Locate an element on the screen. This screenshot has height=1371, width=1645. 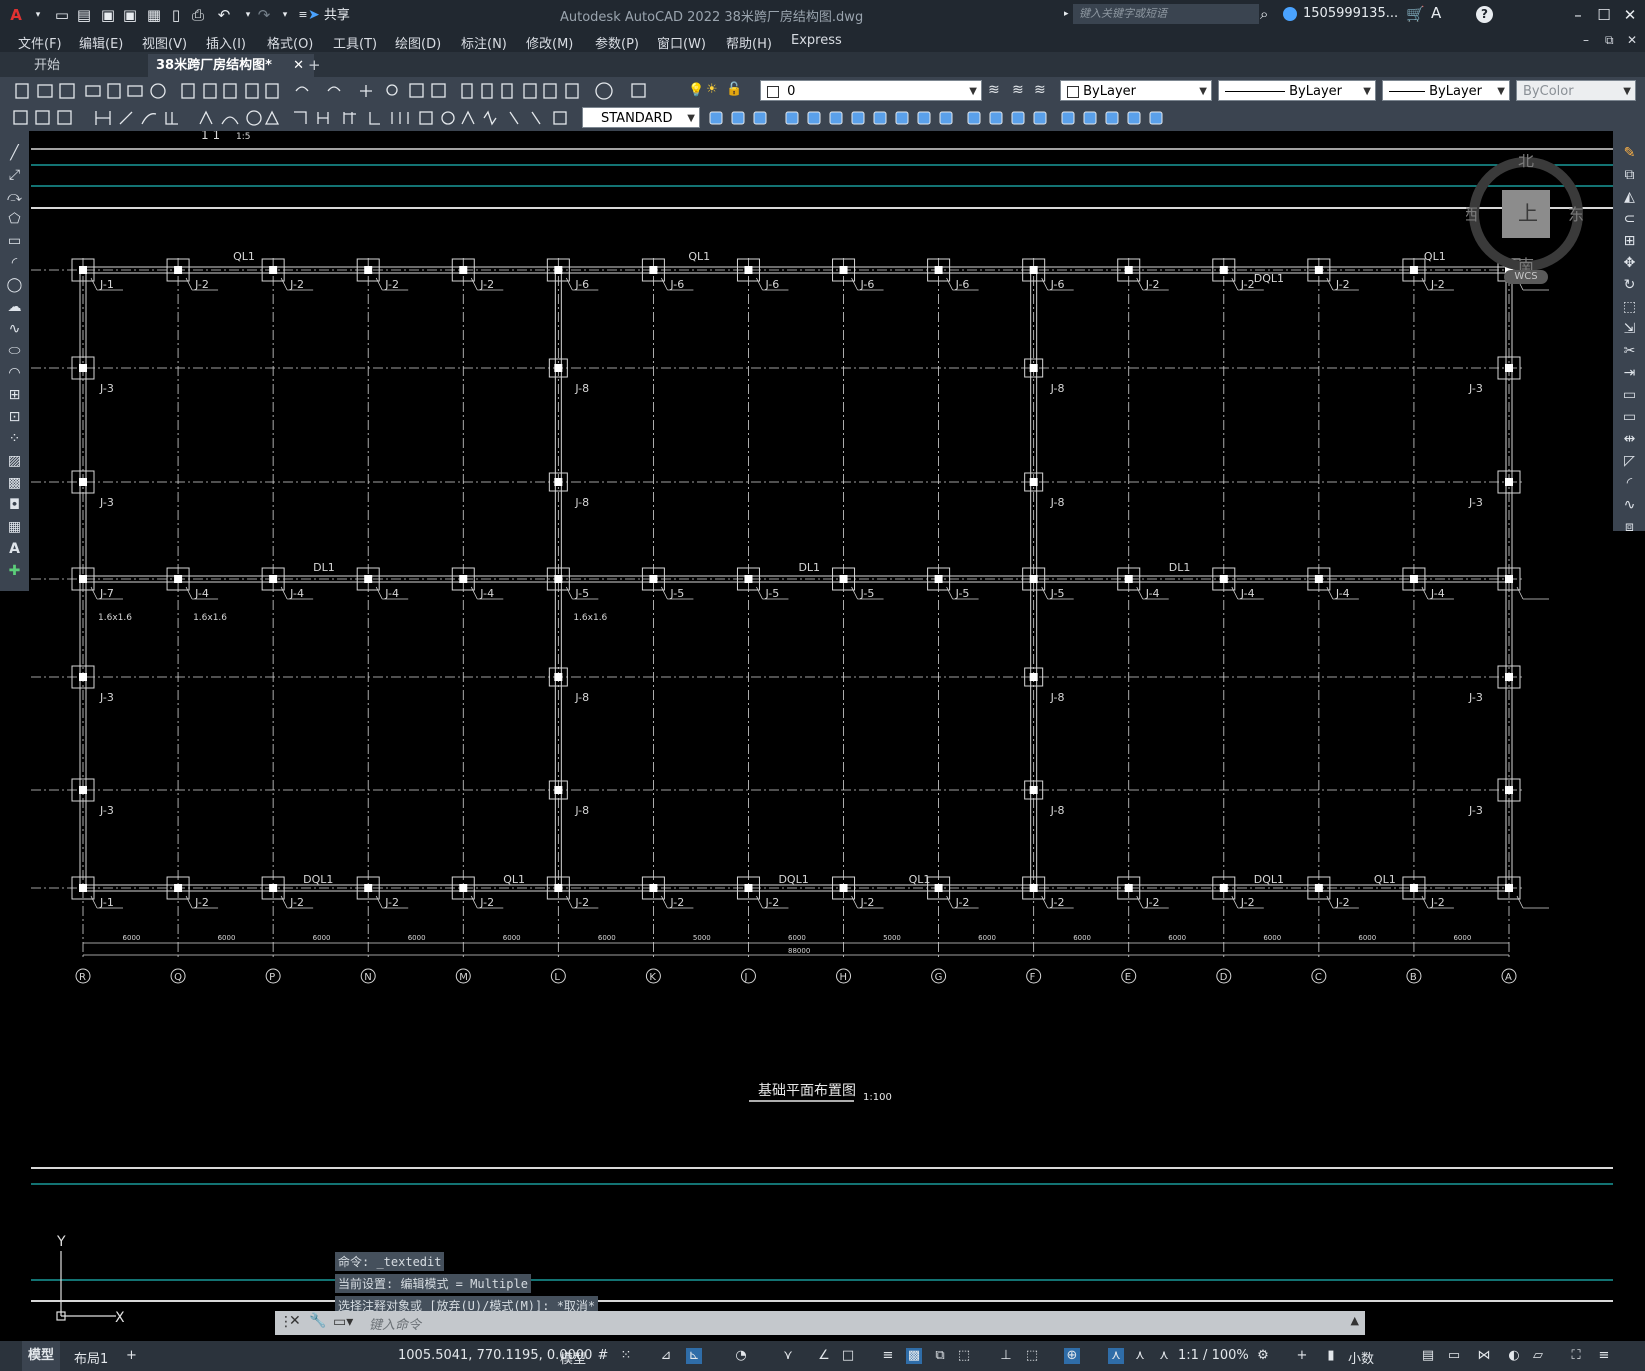
recent-commands-icon: ▭▾ is located at coordinates (343, 1322).